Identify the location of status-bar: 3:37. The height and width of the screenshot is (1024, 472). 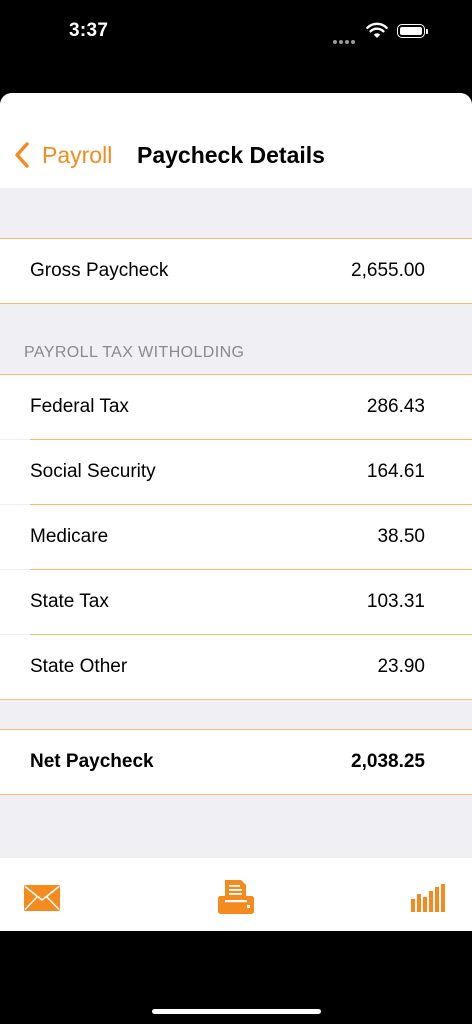
(236, 32).